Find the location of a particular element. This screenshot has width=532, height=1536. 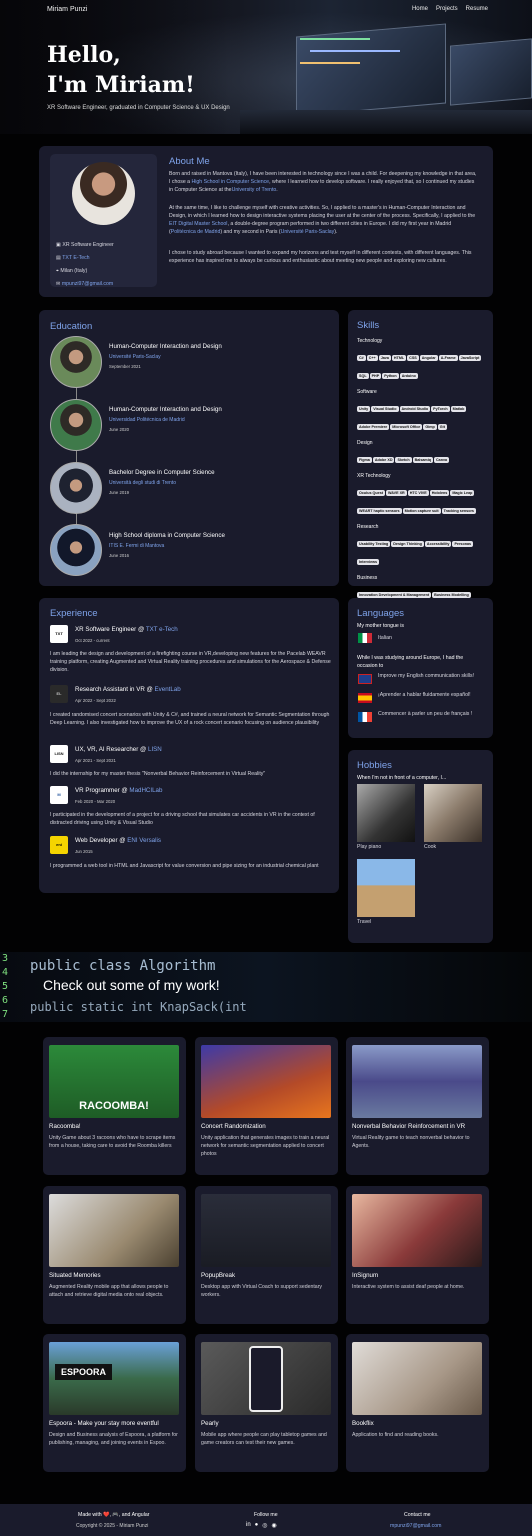

skill-group-title: Business is located at coordinates (367, 578).